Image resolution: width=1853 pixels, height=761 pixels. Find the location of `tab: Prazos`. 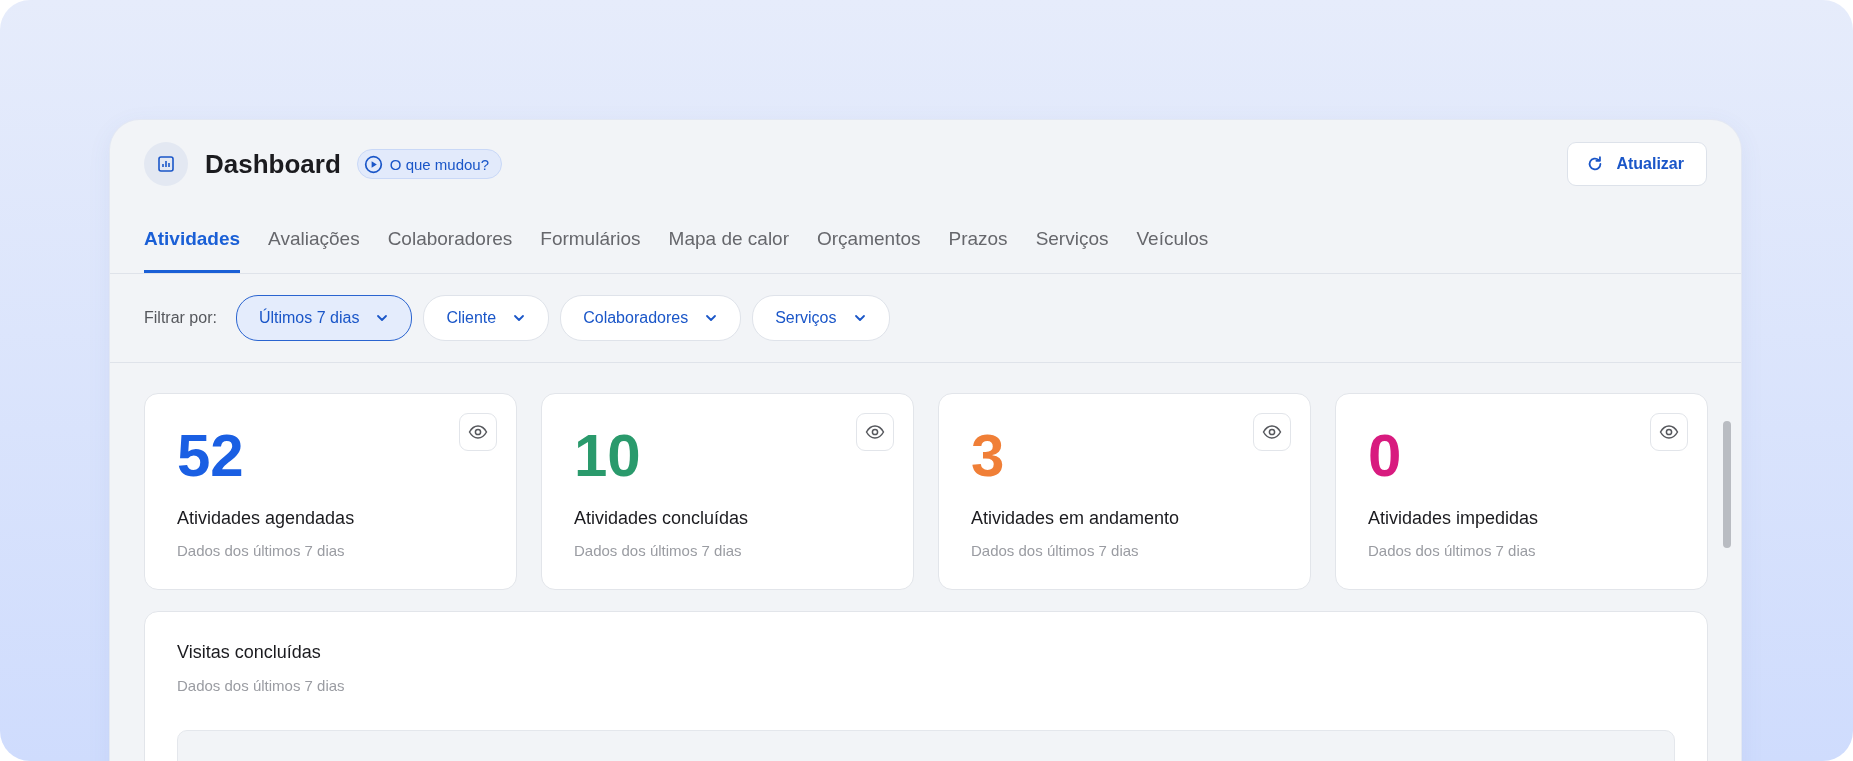

tab: Prazos is located at coordinates (978, 246).